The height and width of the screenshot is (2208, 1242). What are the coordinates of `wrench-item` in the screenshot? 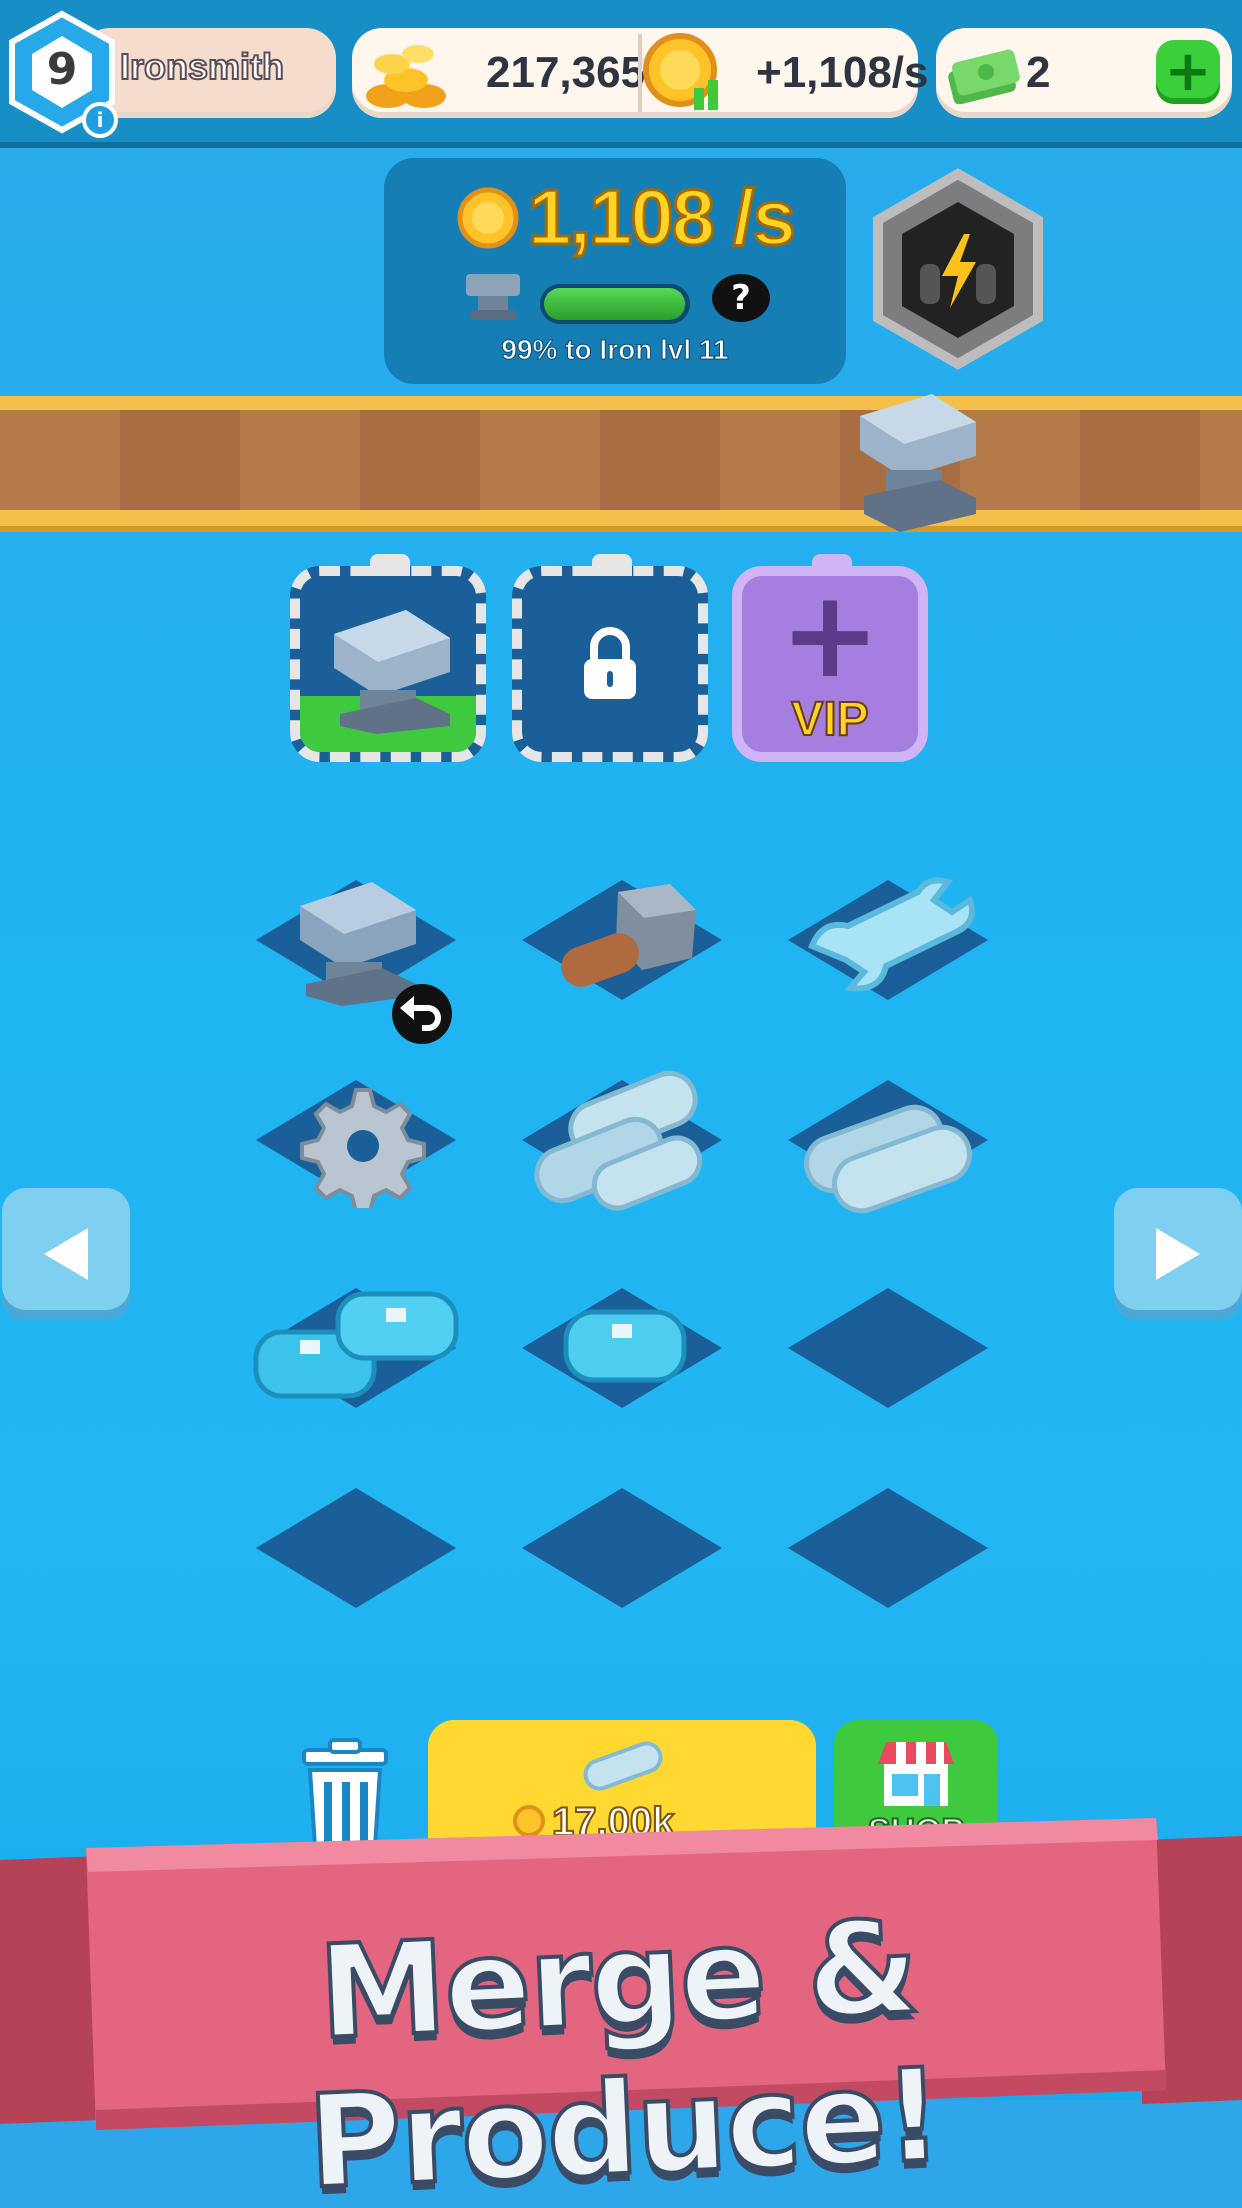 It's located at (894, 946).